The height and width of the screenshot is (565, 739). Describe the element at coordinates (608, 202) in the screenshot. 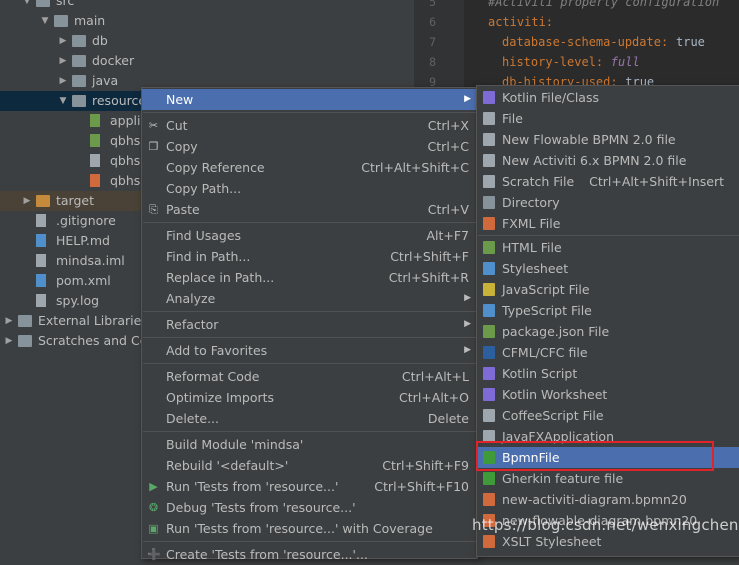

I see `new-submenu-item: Directory` at that location.